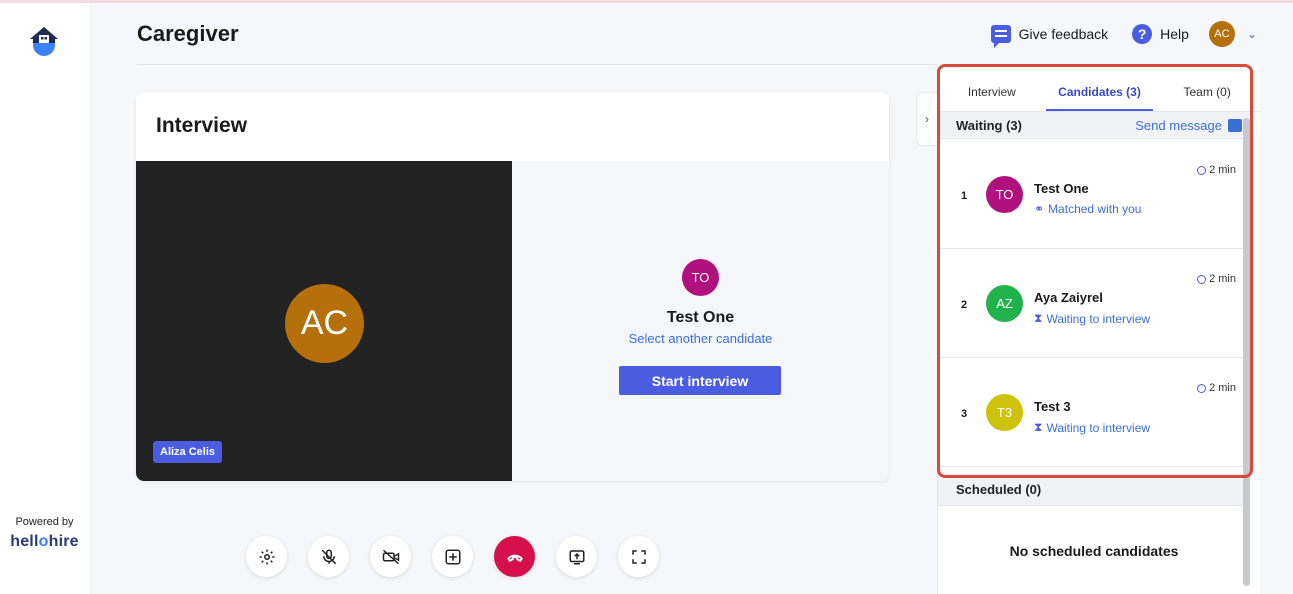 Image resolution: width=1293 pixels, height=594 pixels. What do you see at coordinates (700, 338) in the screenshot?
I see `select-another-candidate-link: Select another candidate` at bounding box center [700, 338].